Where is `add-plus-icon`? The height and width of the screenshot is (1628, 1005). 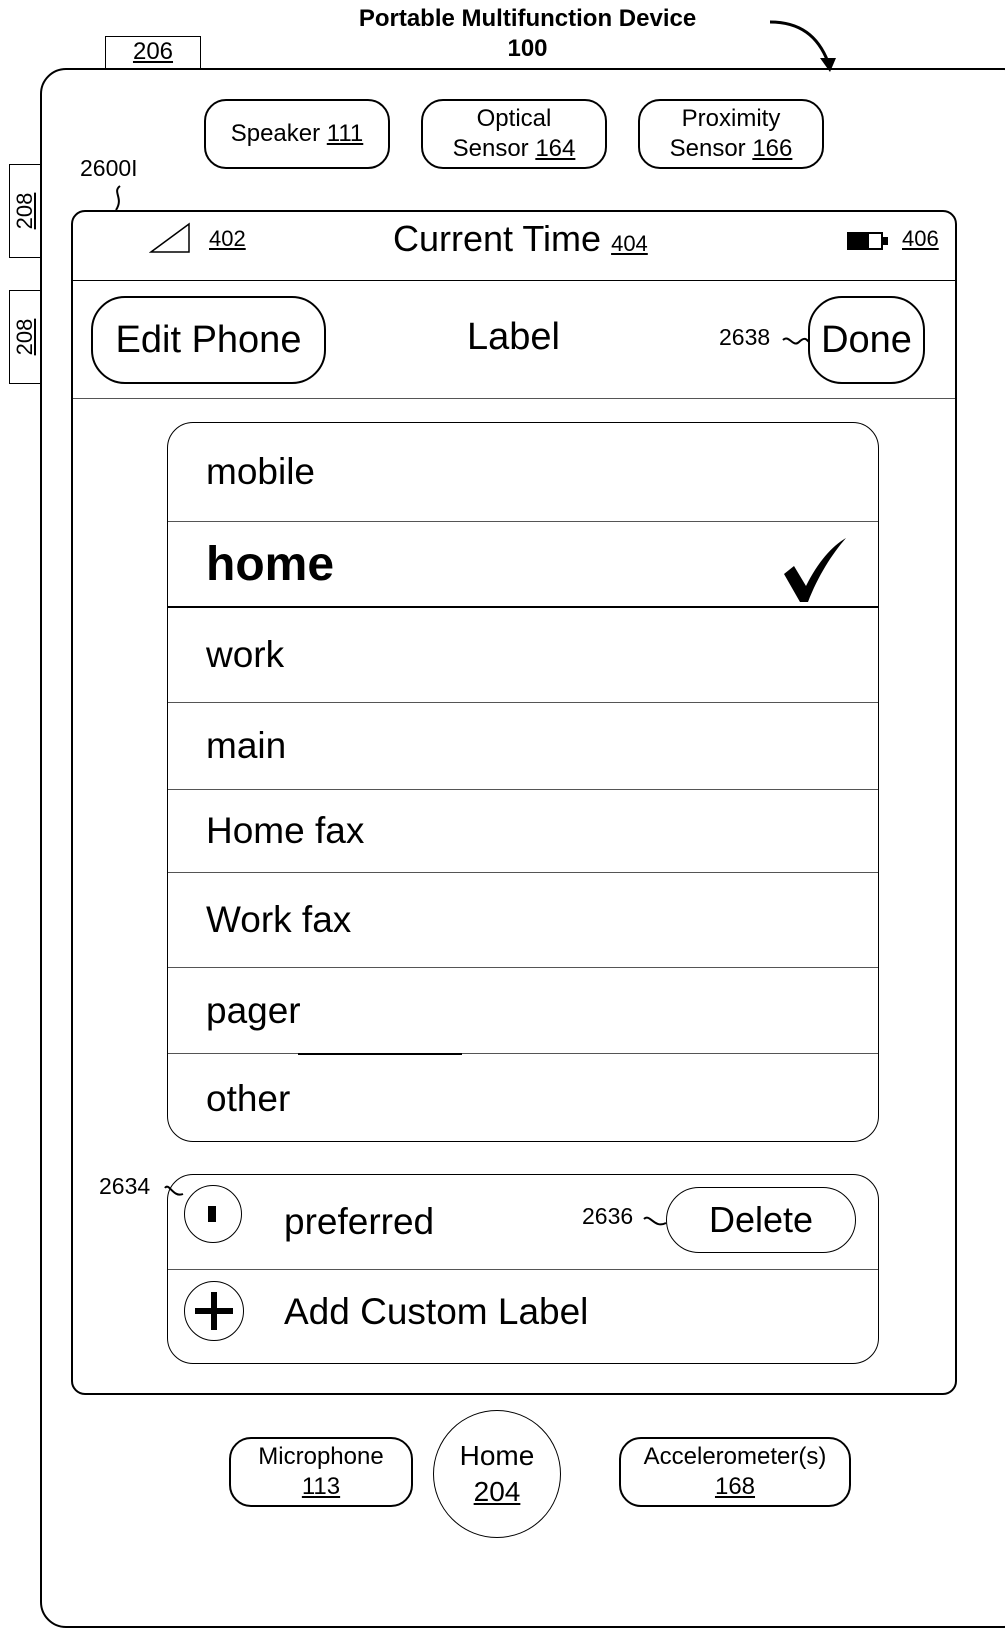 add-plus-icon is located at coordinates (214, 1311).